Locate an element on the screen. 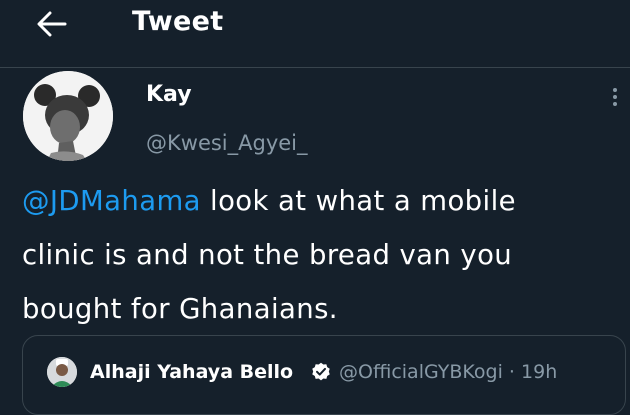 Image resolution: width=630 pixels, height=415 pixels. back-button is located at coordinates (52, 24).